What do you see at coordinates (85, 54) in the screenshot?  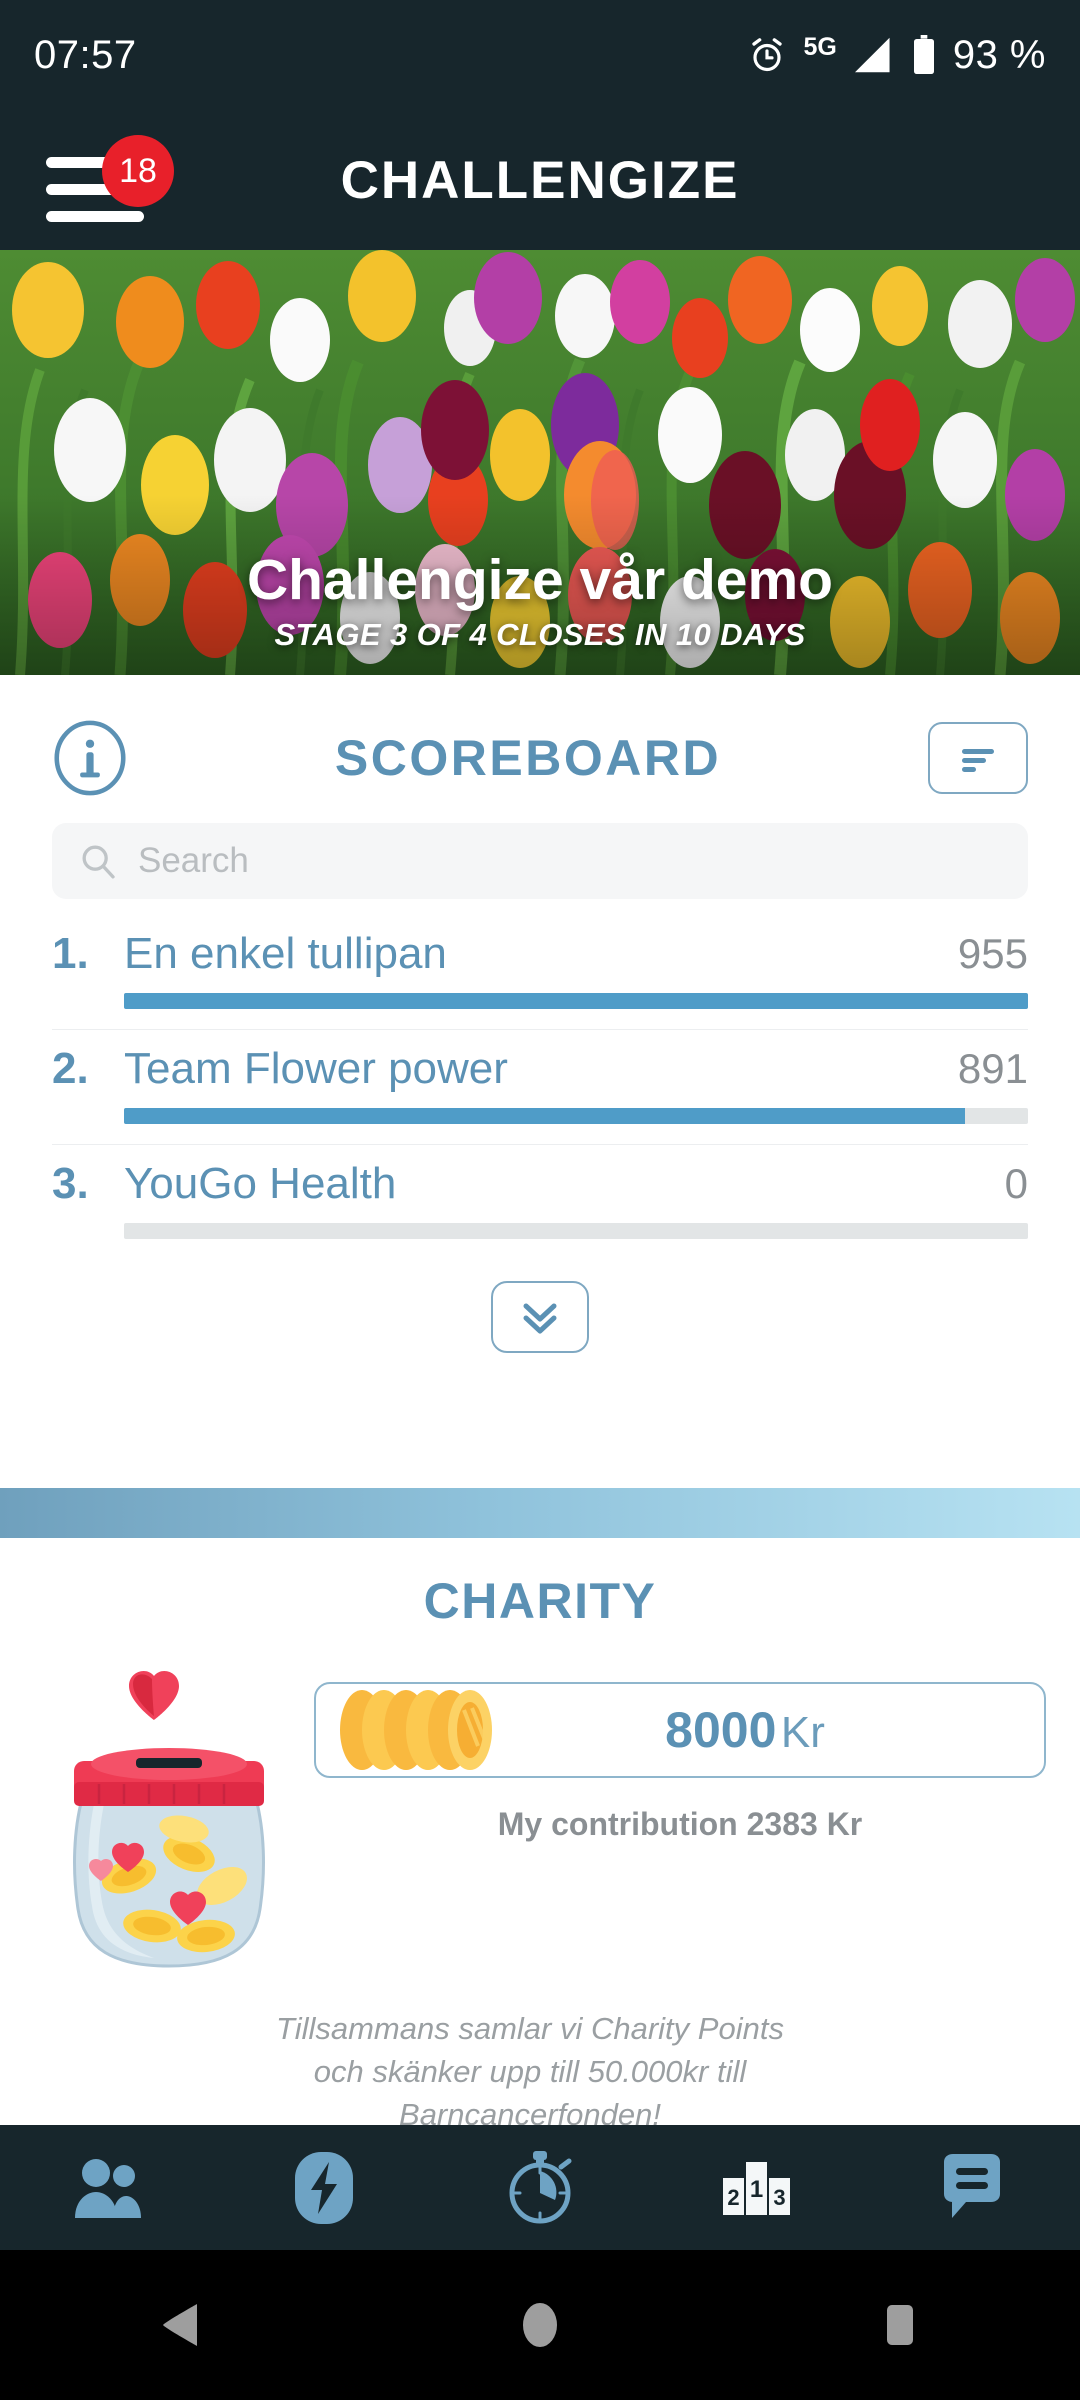 I see `status-time: 07:57` at bounding box center [85, 54].